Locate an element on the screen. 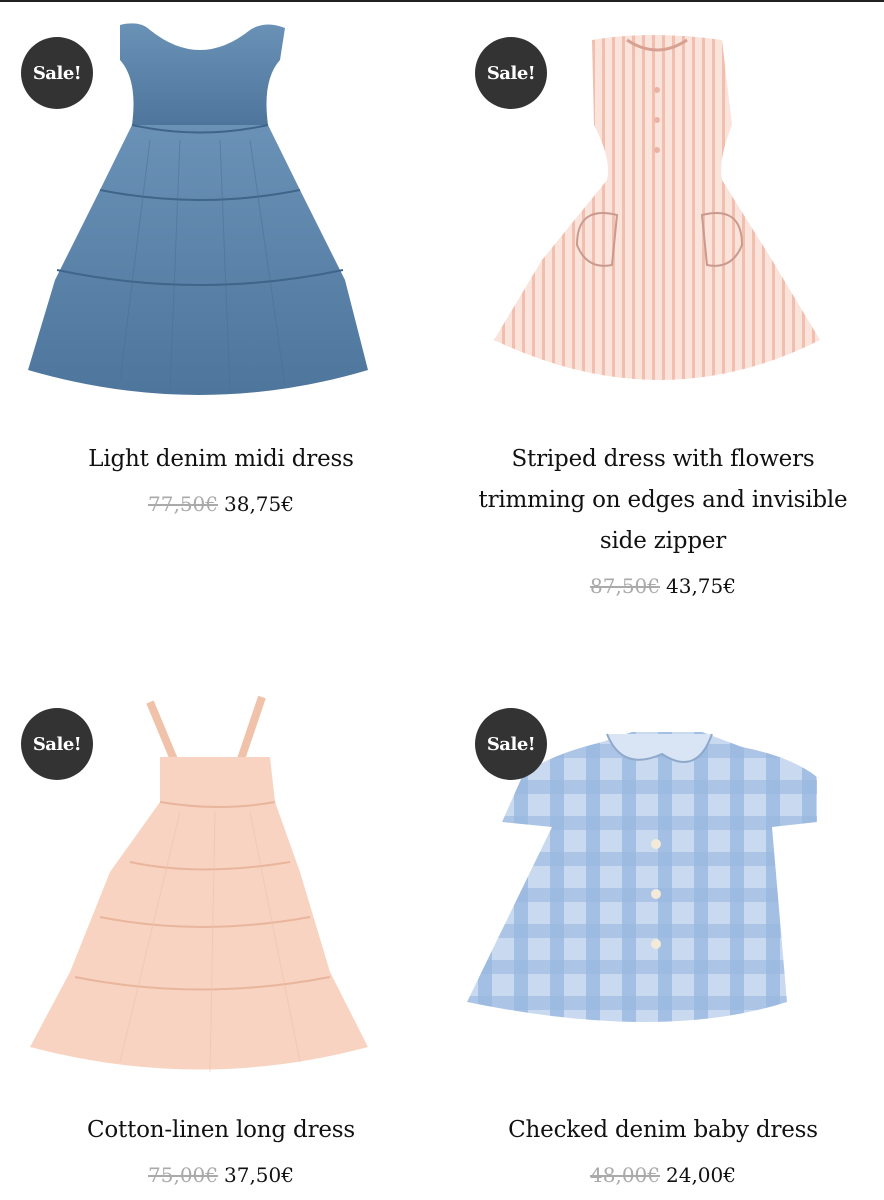  old-price: 75,00€ is located at coordinates (183, 1175).